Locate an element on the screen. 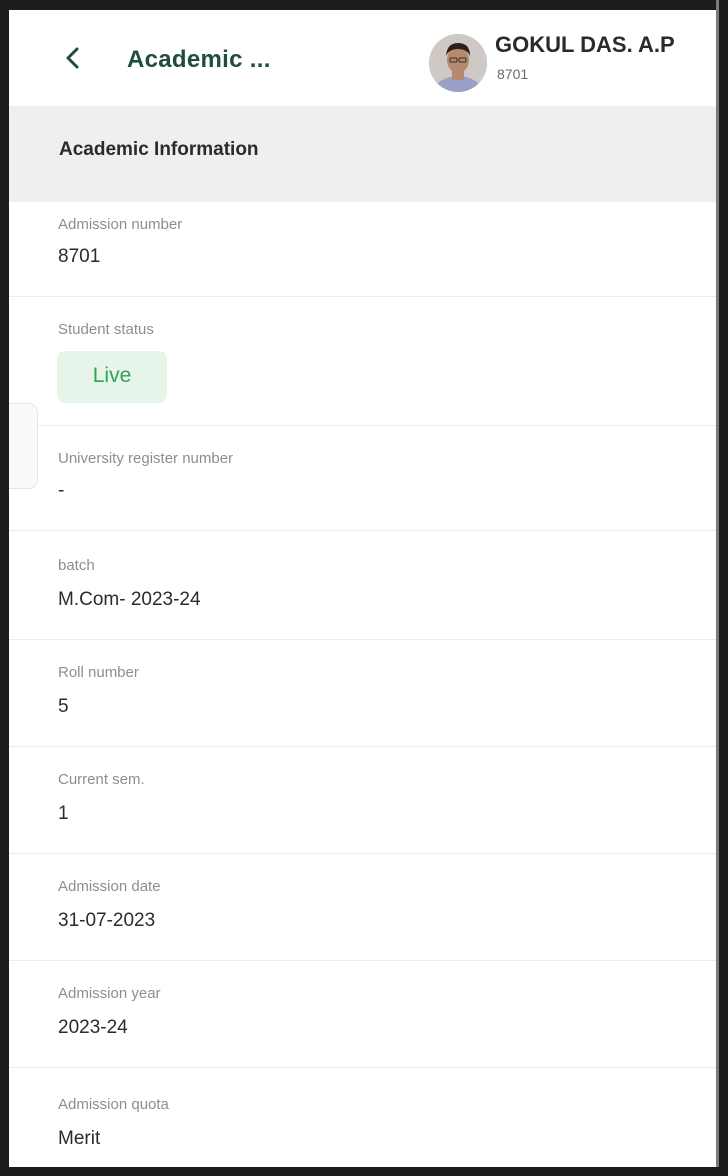 The height and width of the screenshot is (1176, 728). status-badge: Live is located at coordinates (112, 377).